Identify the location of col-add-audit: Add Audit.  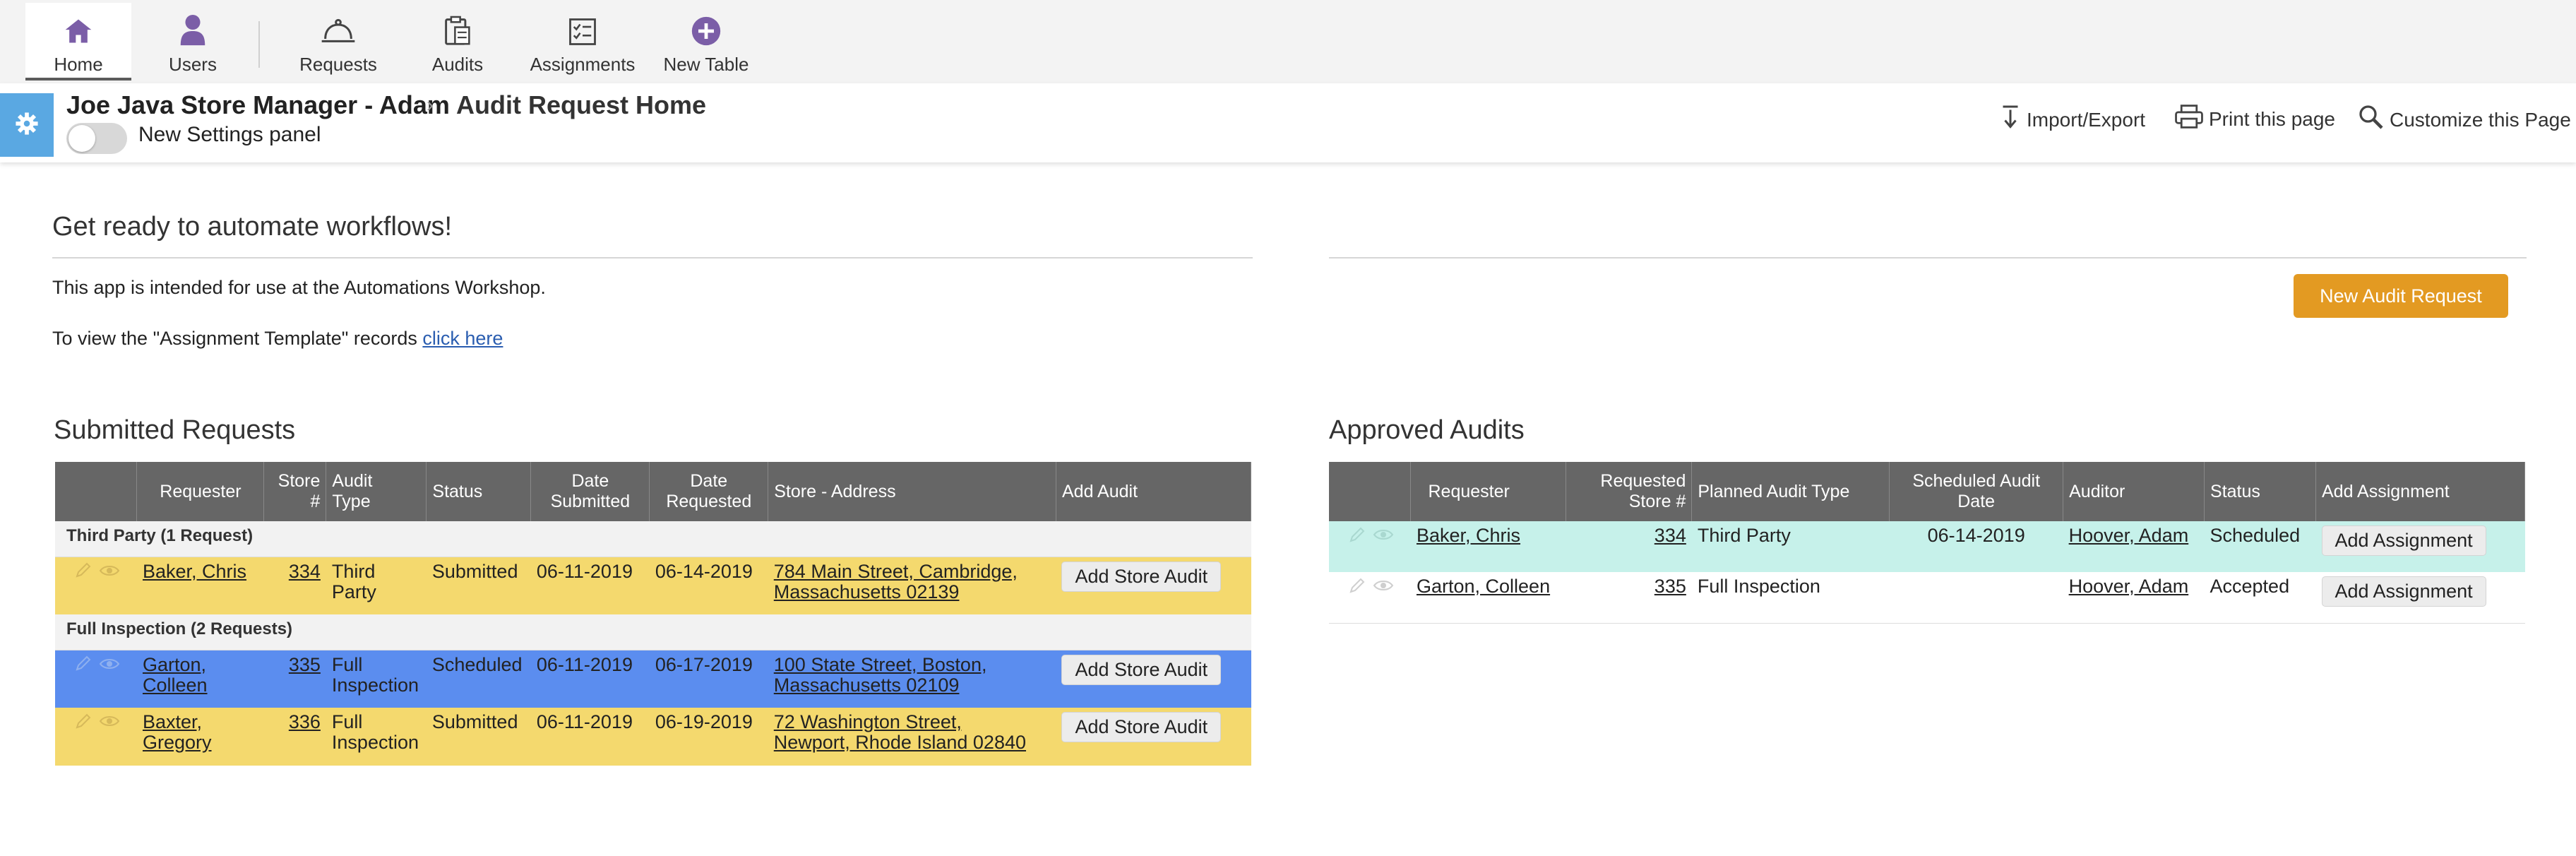
(1154, 492).